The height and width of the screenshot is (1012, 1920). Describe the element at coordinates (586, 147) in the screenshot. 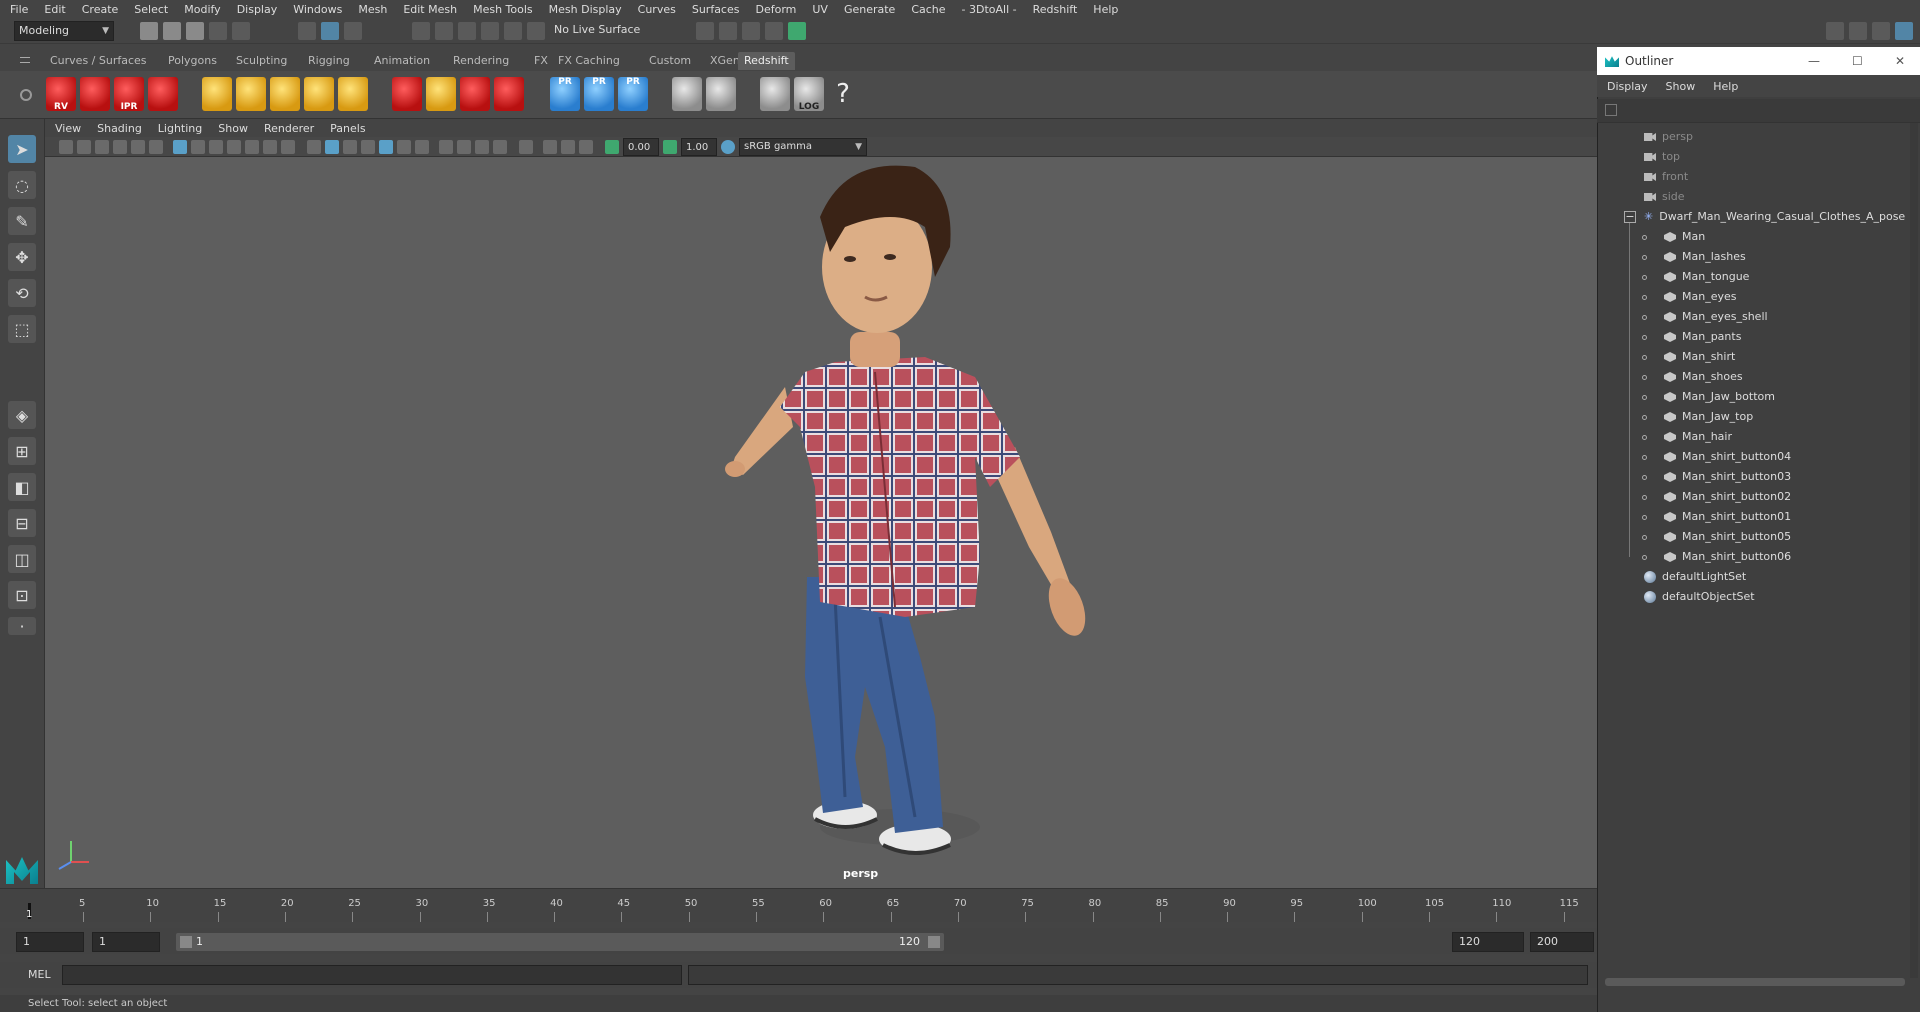

I see `xray-joints-icon` at that location.